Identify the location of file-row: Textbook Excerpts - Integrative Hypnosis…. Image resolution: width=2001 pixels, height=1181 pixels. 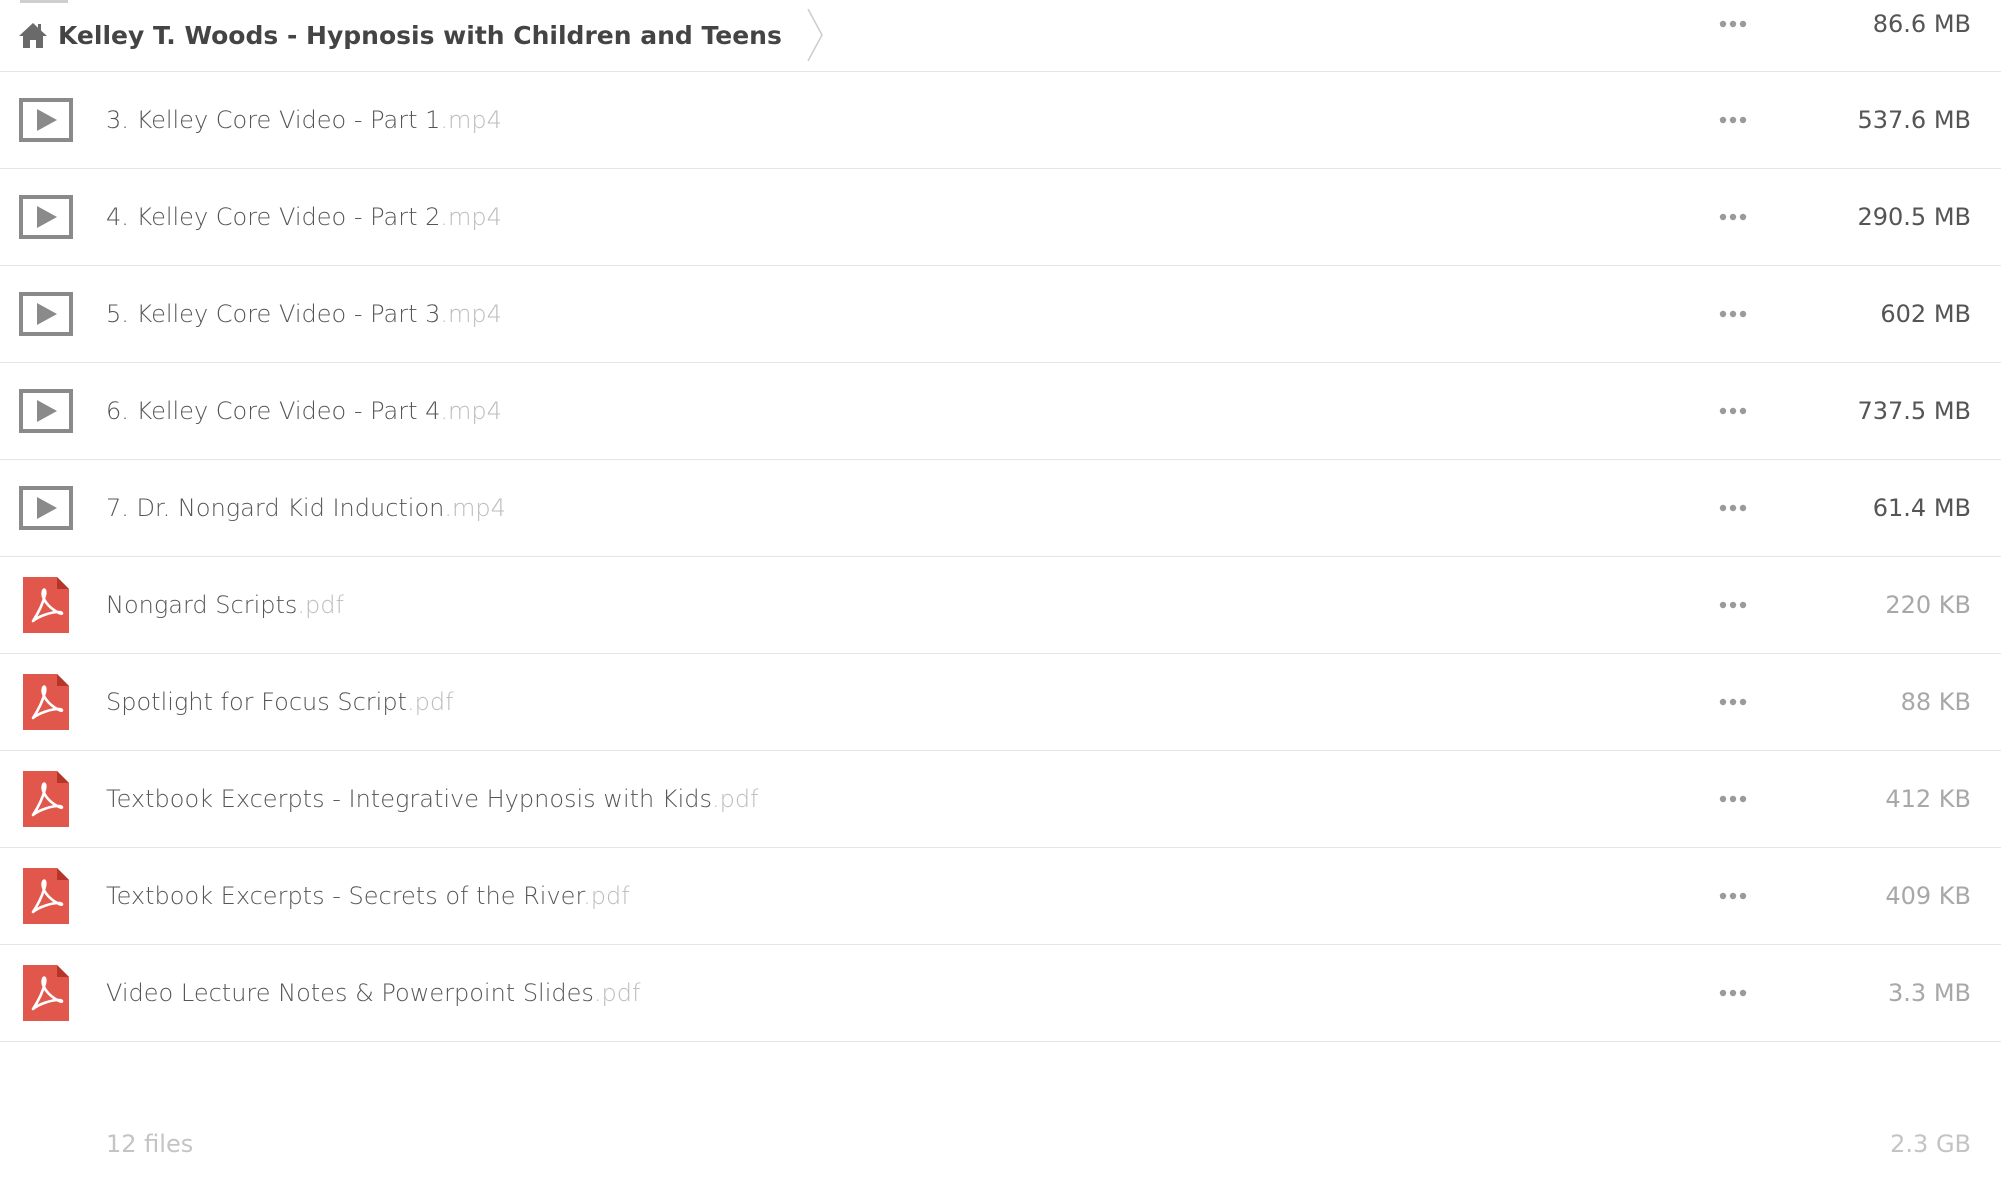
(1000, 799).